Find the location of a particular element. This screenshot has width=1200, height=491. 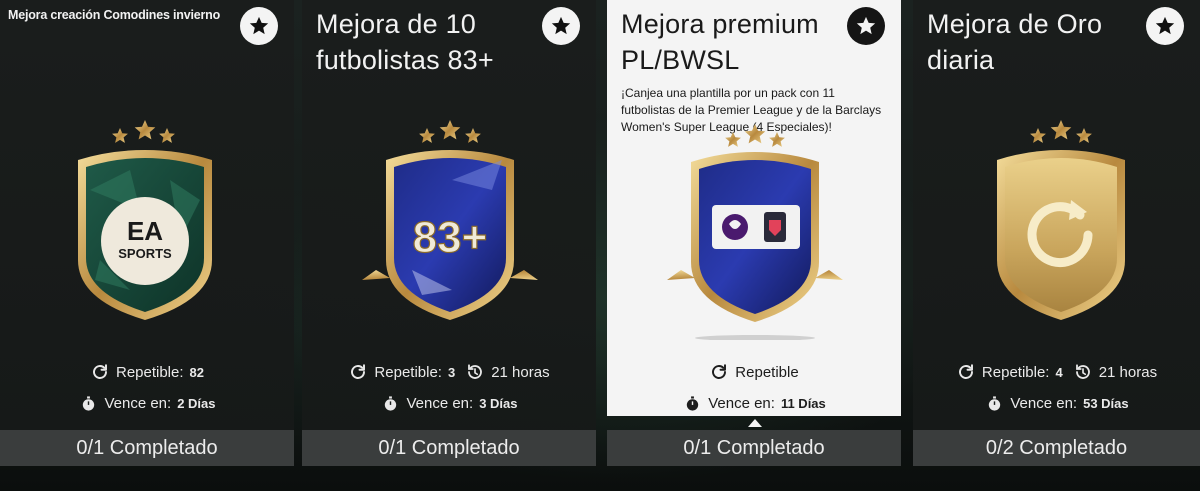

card-title: Mejora de 10 futbolistas 83+ is located at coordinates (405, 42).